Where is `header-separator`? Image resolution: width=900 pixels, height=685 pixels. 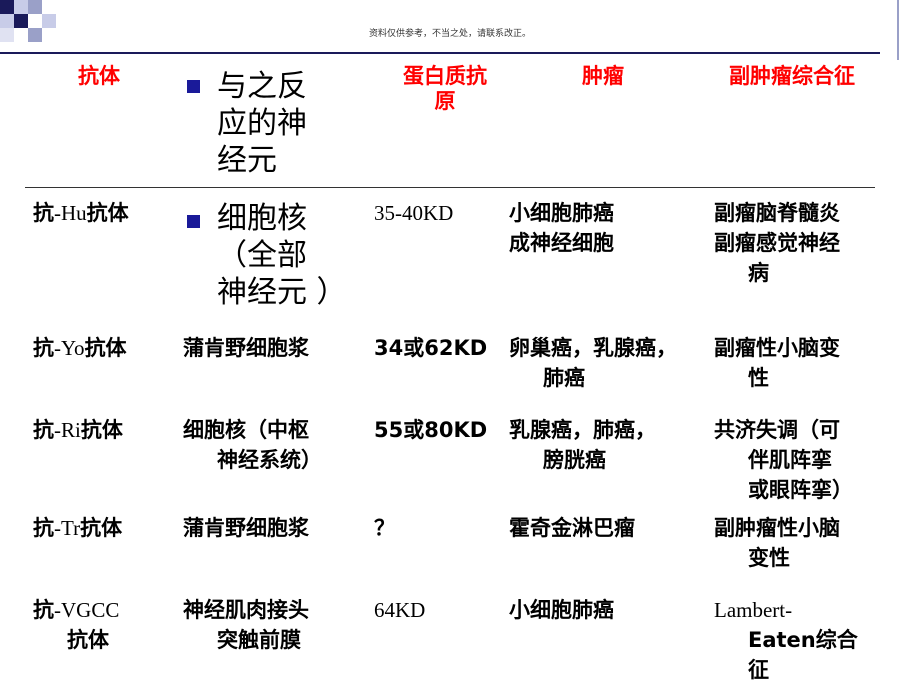 header-separator is located at coordinates (450, 187).